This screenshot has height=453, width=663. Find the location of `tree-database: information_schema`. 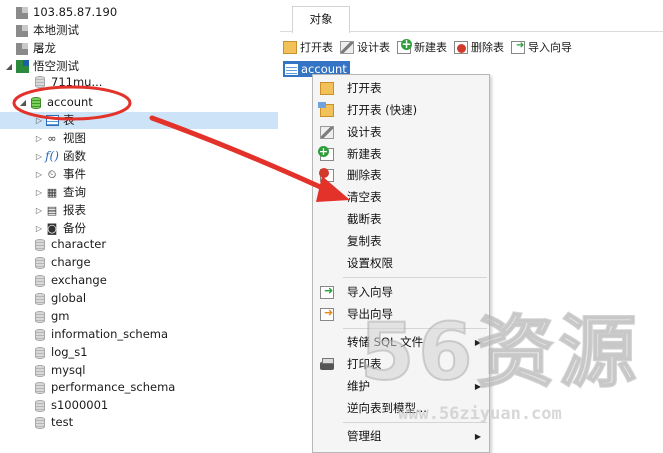

tree-database: information_schema is located at coordinates (95, 334).